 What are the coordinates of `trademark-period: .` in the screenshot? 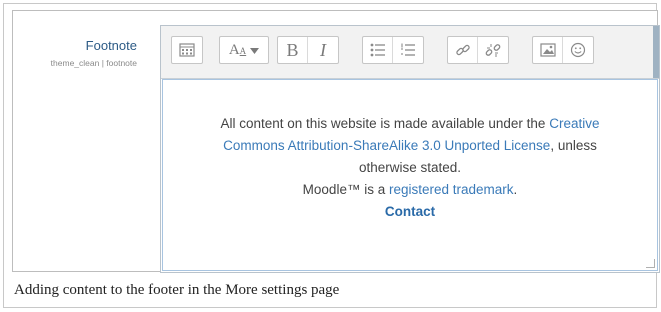 It's located at (515, 189).